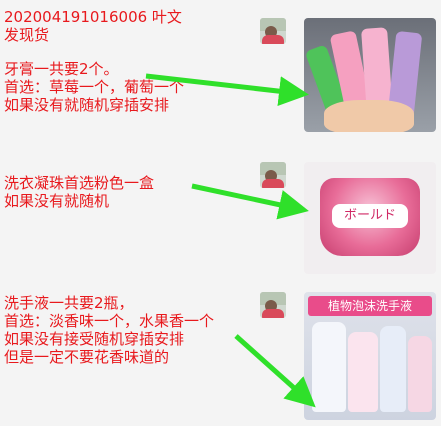 Image resolution: width=441 pixels, height=426 pixels. Describe the element at coordinates (250, 201) in the screenshot. I see `arrow-to-detergent` at that location.